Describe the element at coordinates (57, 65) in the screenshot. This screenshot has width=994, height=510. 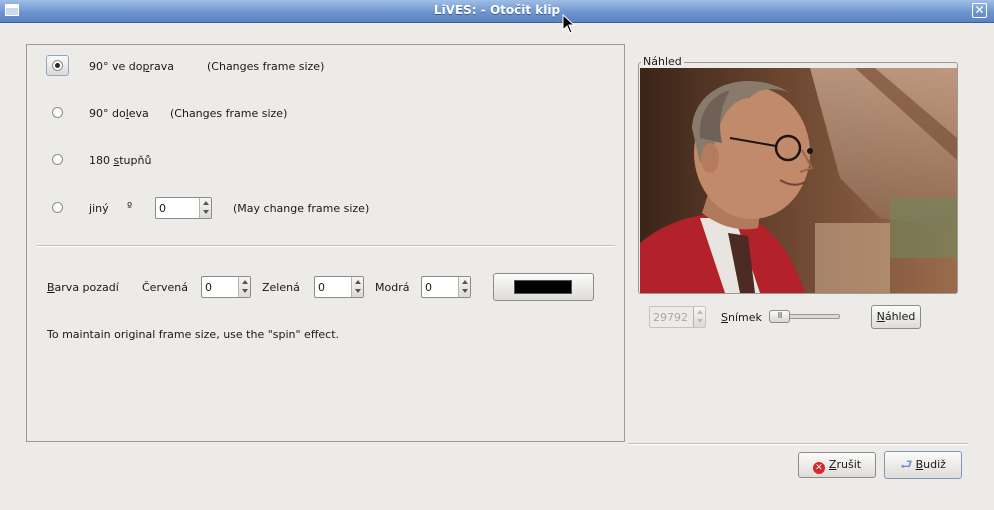
I see `radio-rotate-right` at that location.